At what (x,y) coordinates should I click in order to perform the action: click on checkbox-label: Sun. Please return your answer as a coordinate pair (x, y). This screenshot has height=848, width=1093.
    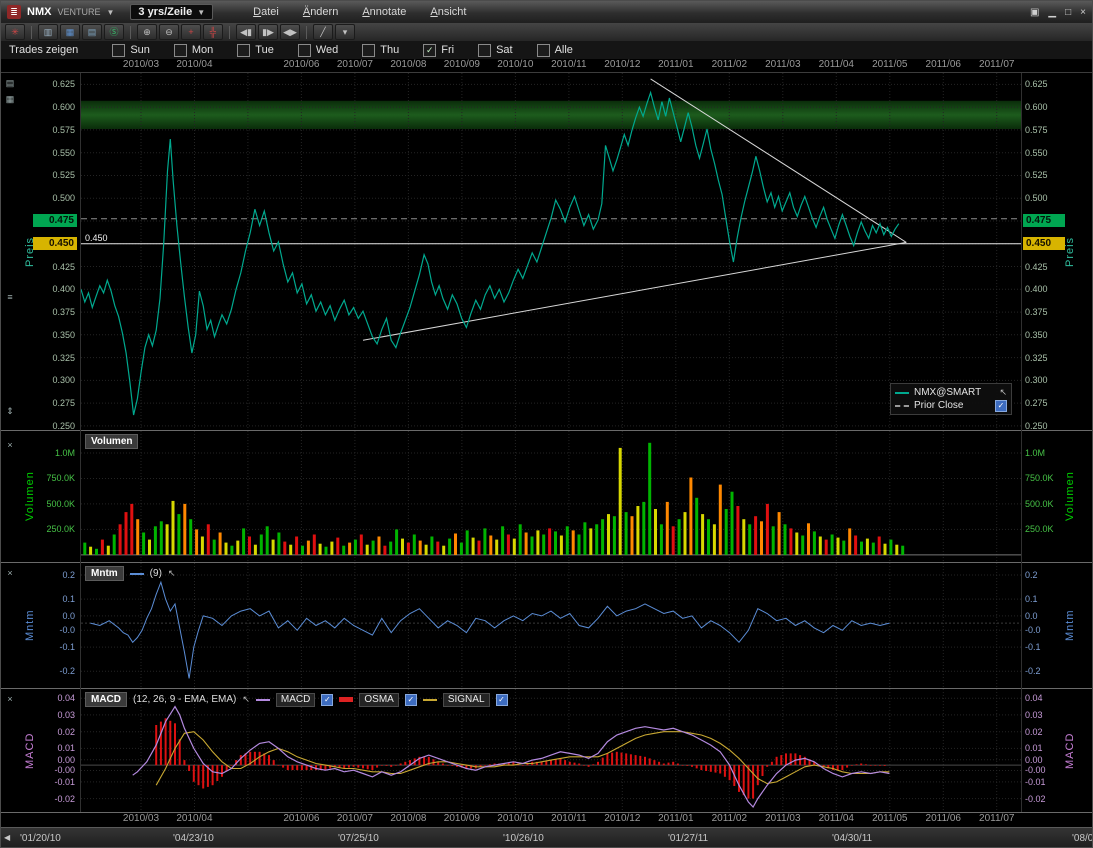
    Looking at the image, I should click on (140, 50).